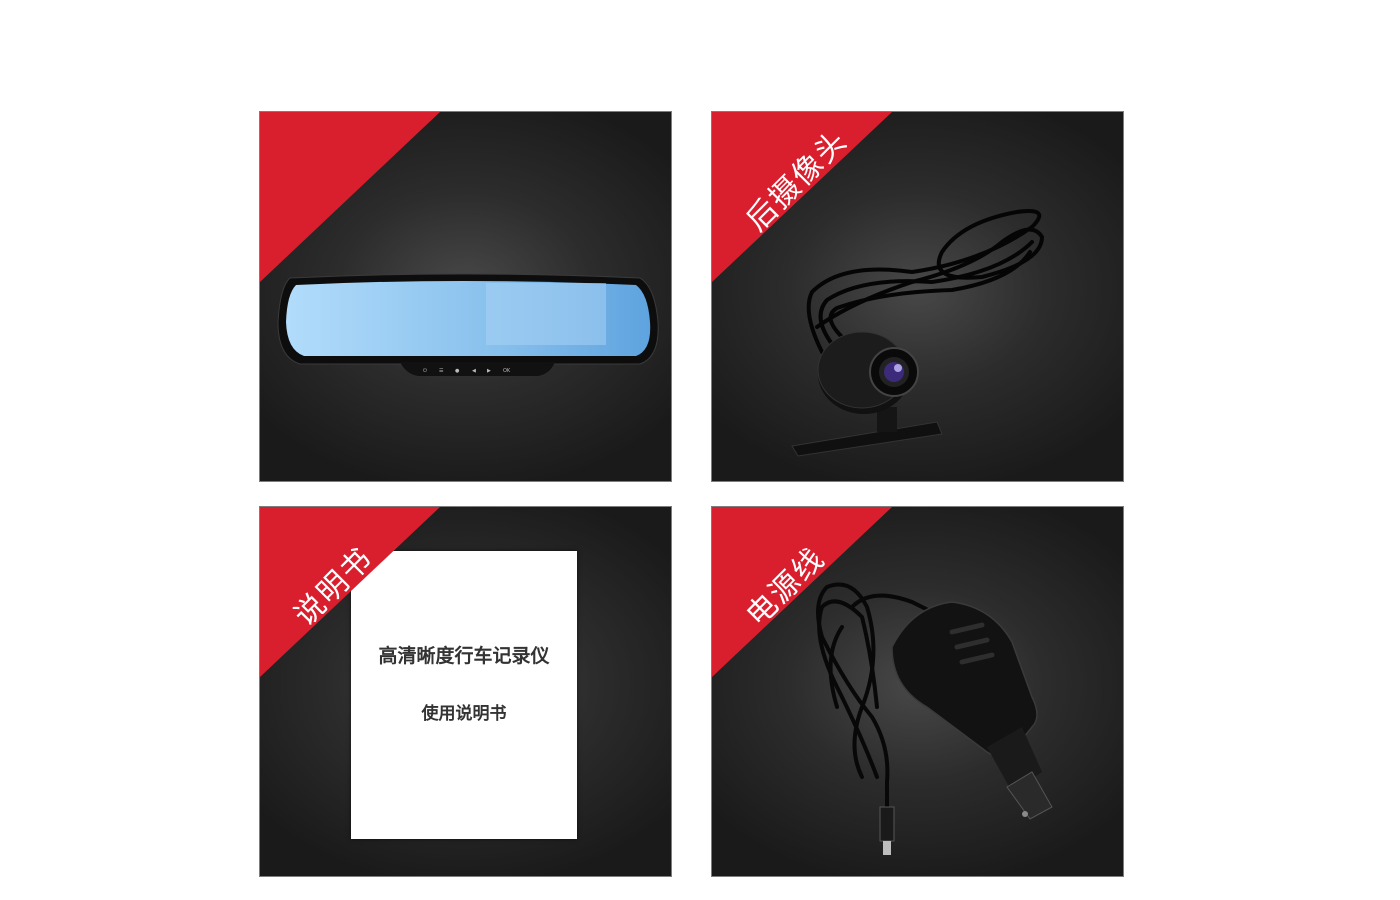 The width and height of the screenshot is (1400, 900). Describe the element at coordinates (425, 371) in the screenshot. I see `button-label: ⏻` at that location.